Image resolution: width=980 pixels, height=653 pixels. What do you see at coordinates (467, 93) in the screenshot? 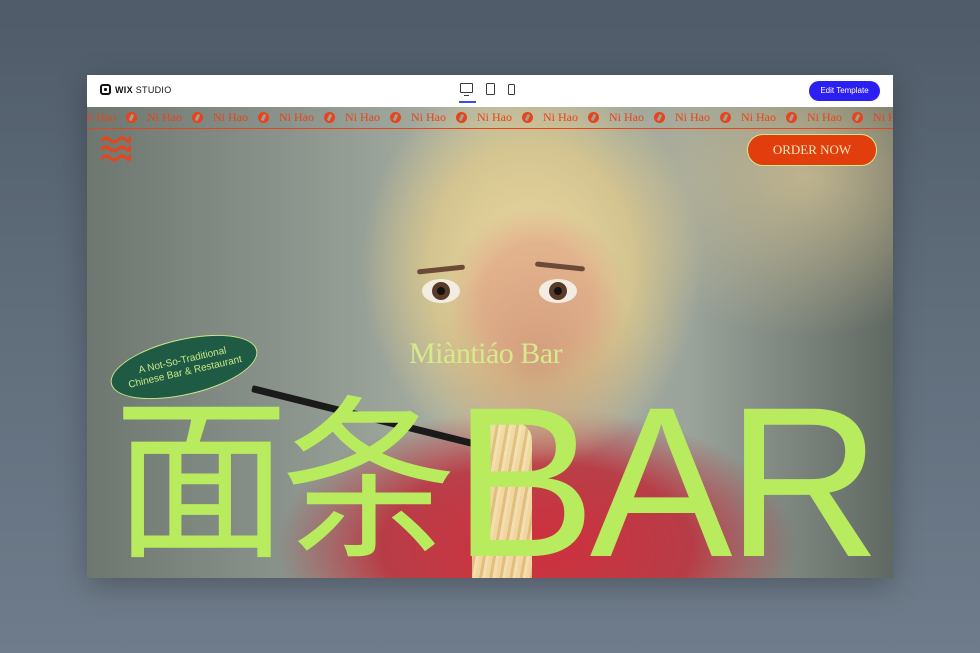
I see `desktop-view-icon` at bounding box center [467, 93].